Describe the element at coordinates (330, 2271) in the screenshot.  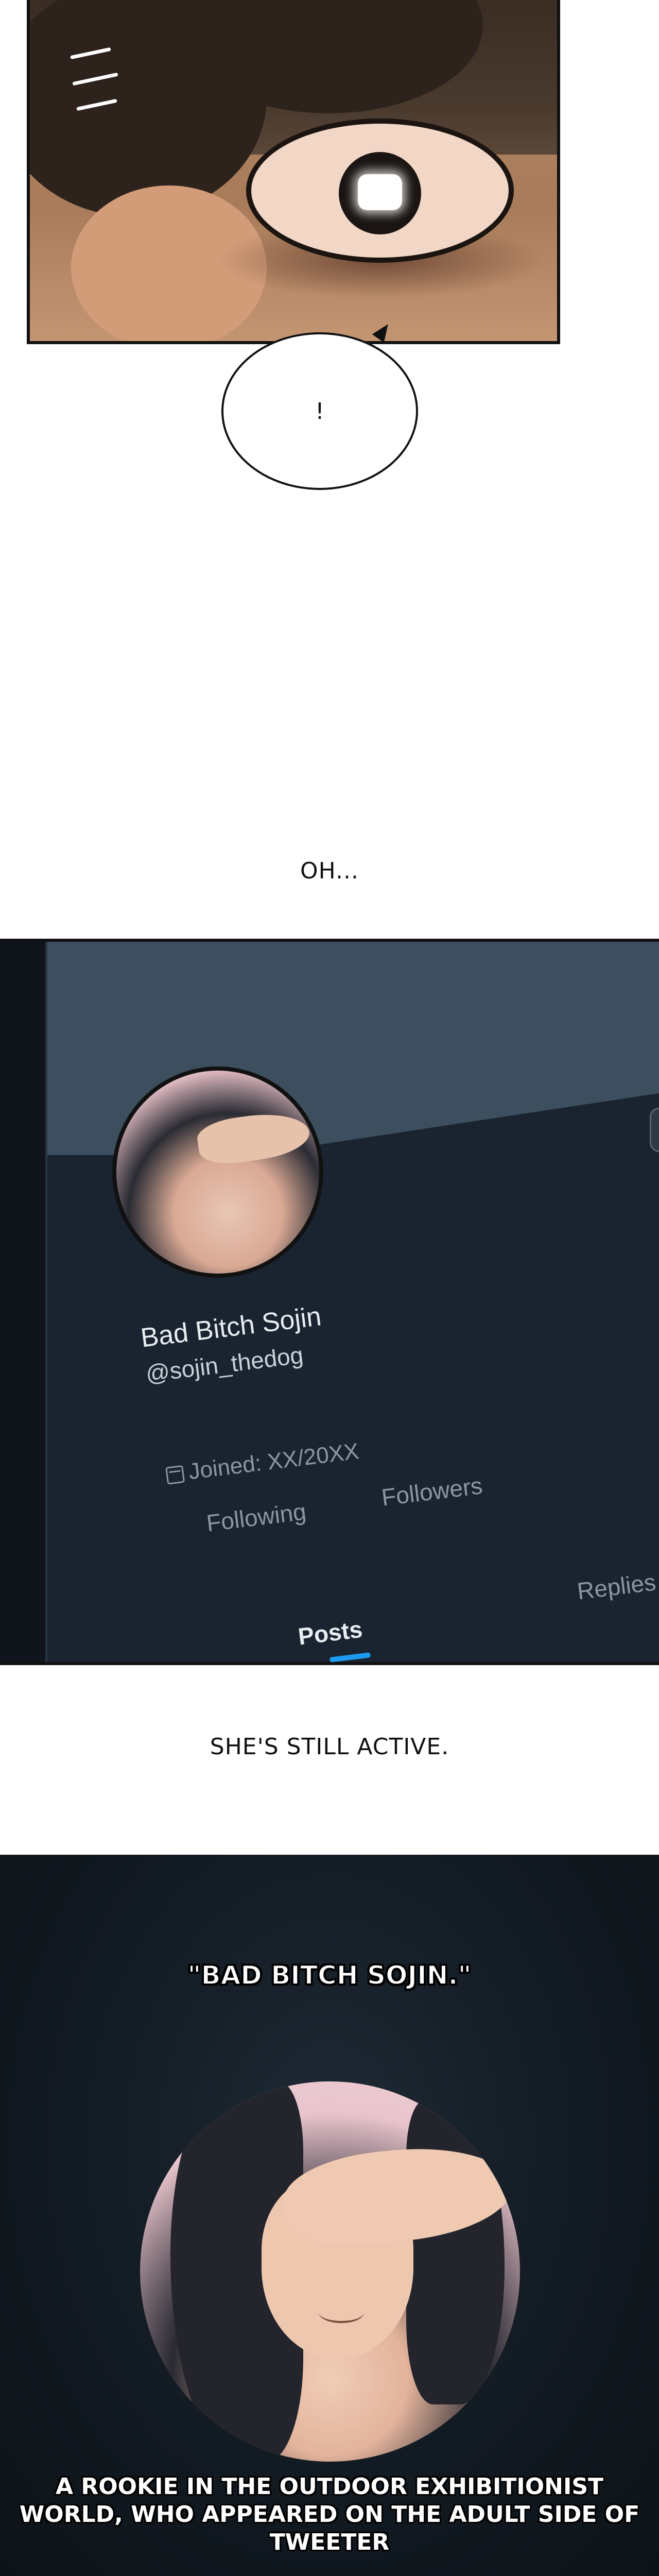
I see `sojin-portrait` at that location.